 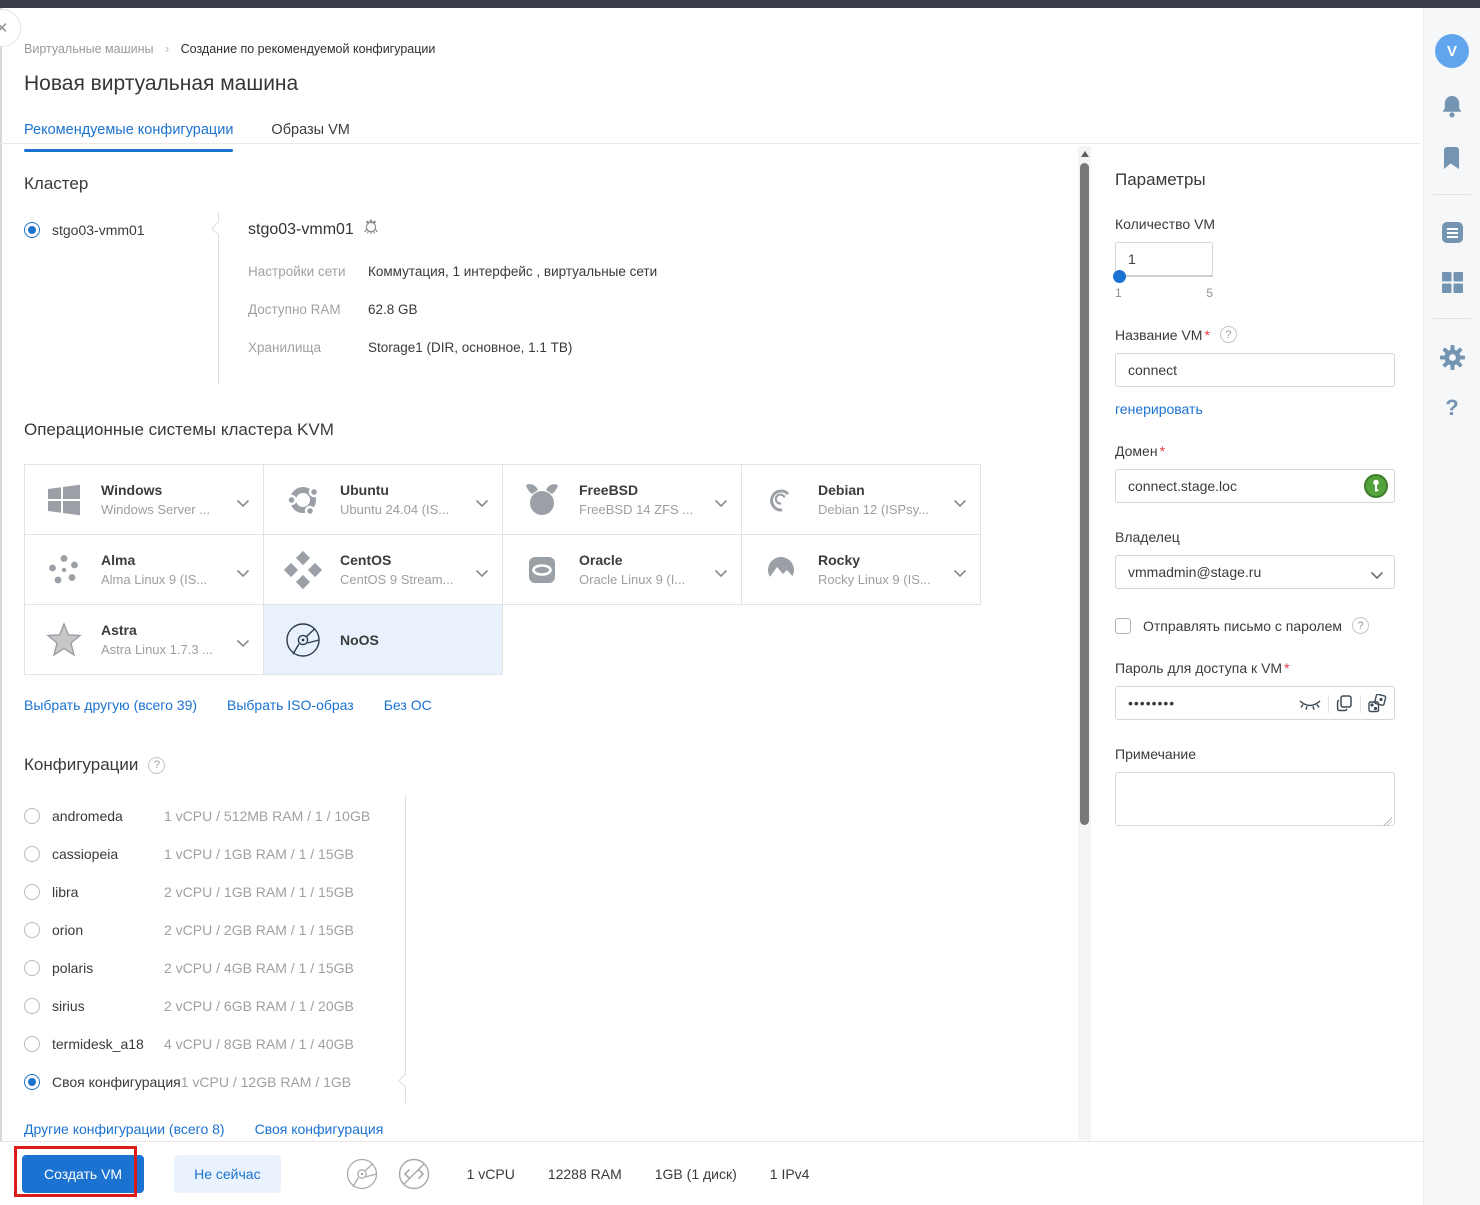 I want to click on user-avatar: V, so click(x=1452, y=51).